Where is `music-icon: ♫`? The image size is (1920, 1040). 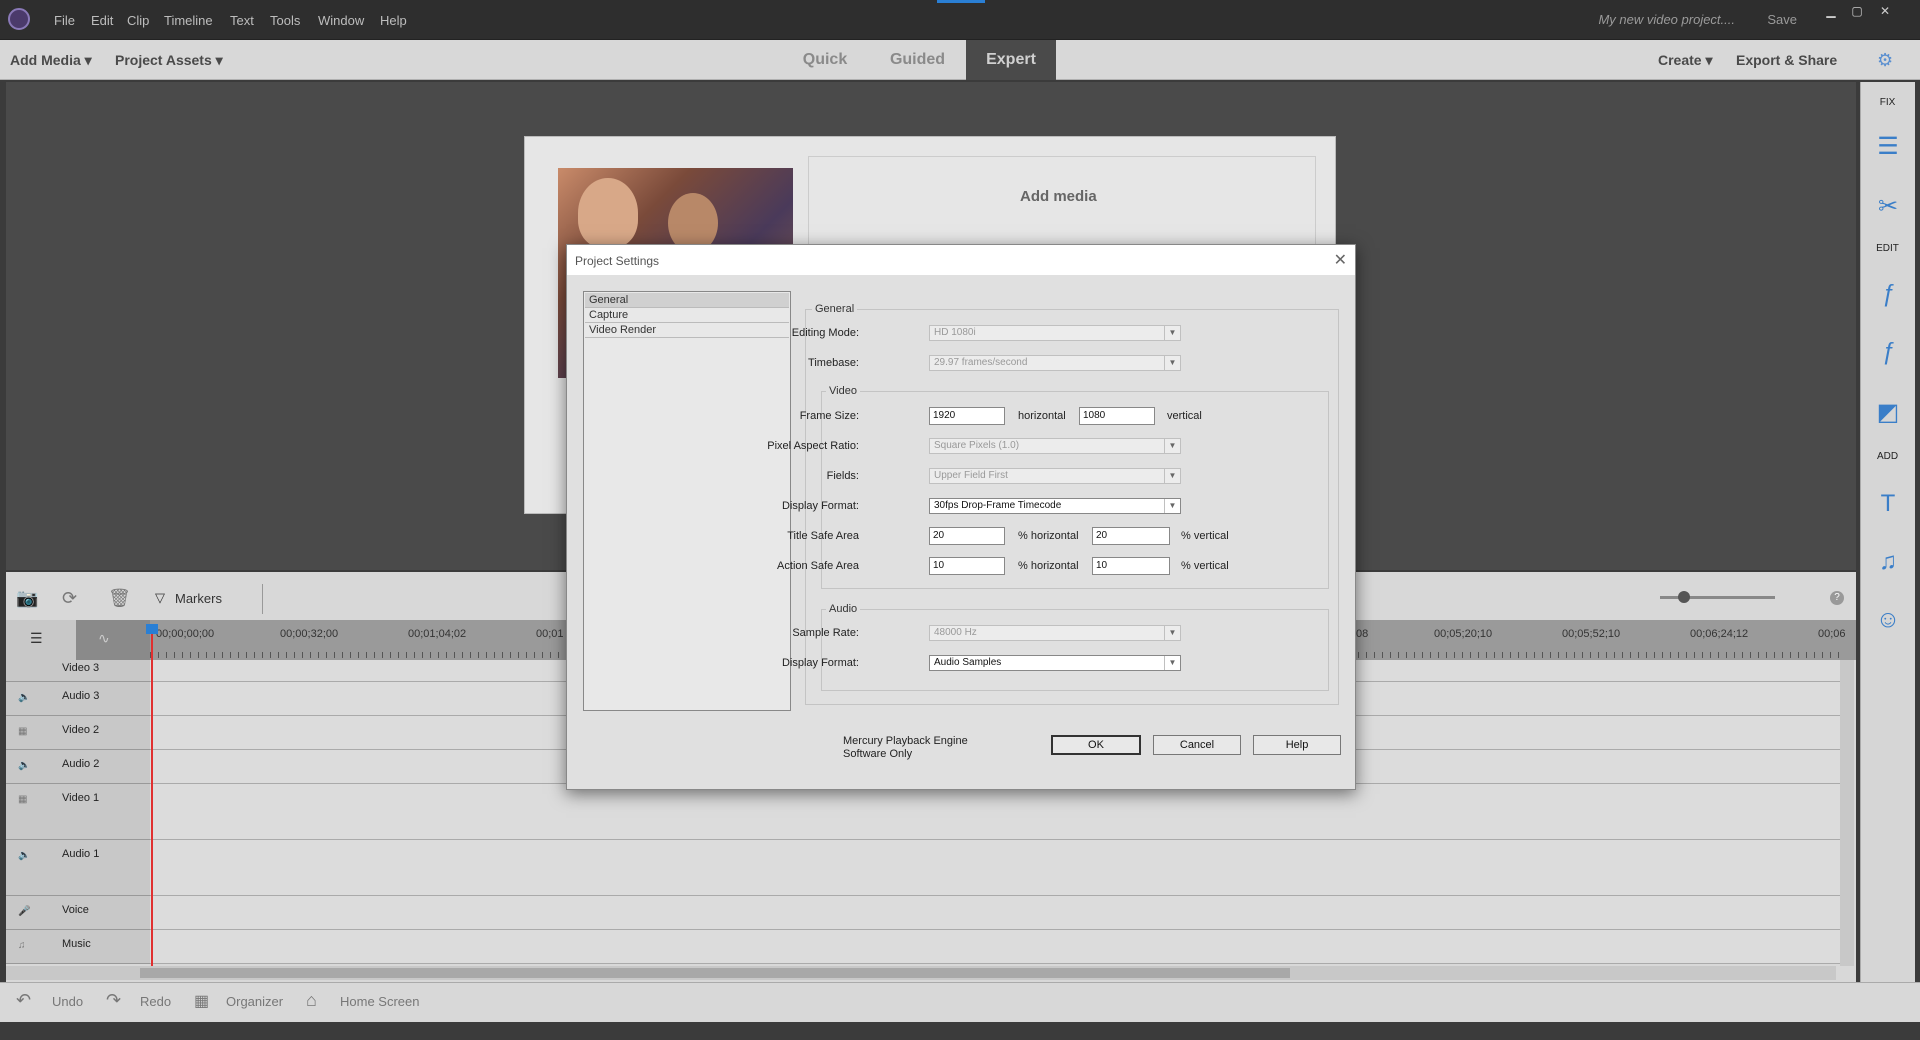 music-icon: ♫ is located at coordinates (1888, 562).